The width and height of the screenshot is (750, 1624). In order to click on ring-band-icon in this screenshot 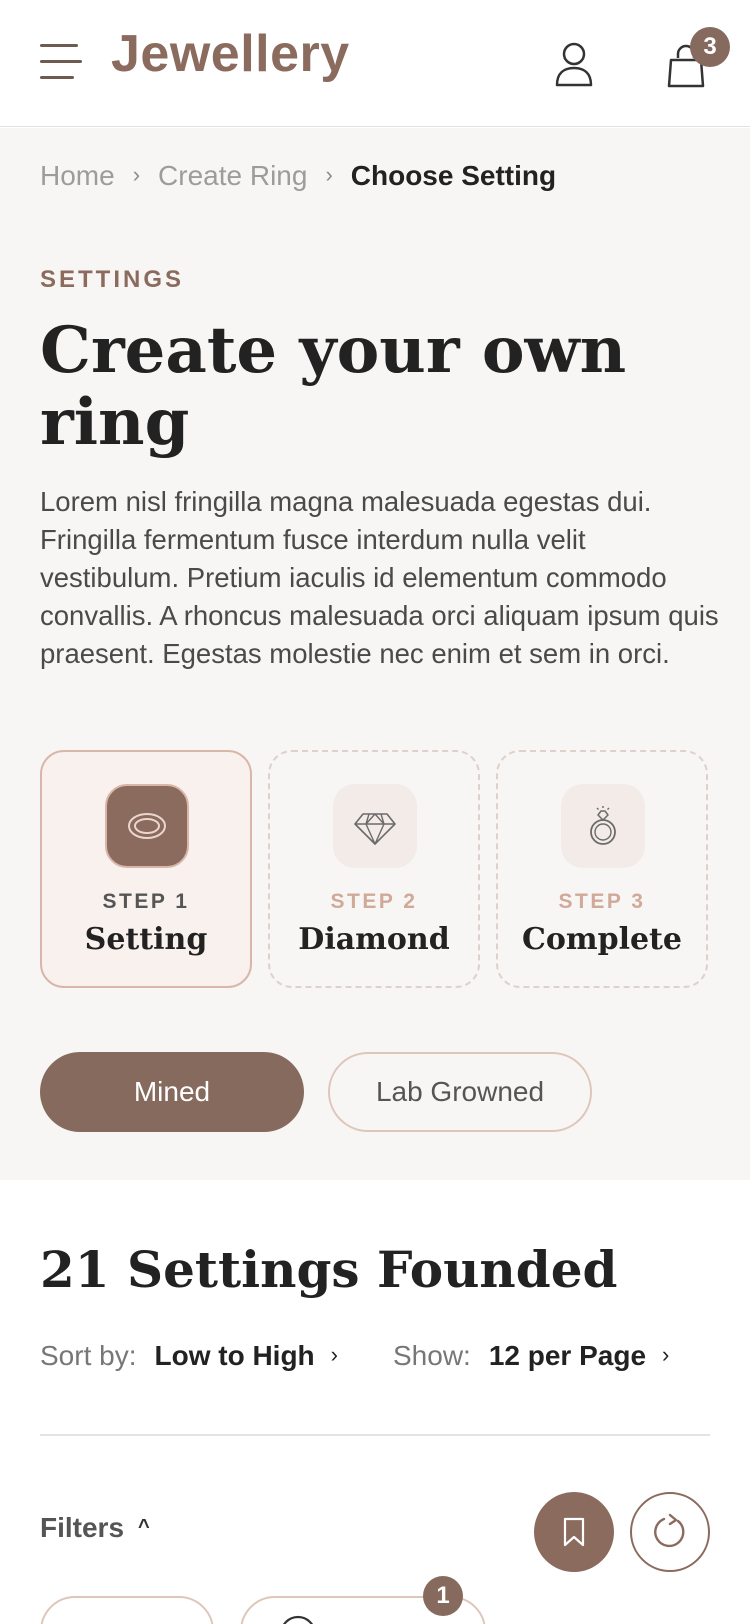, I will do `click(147, 826)`.